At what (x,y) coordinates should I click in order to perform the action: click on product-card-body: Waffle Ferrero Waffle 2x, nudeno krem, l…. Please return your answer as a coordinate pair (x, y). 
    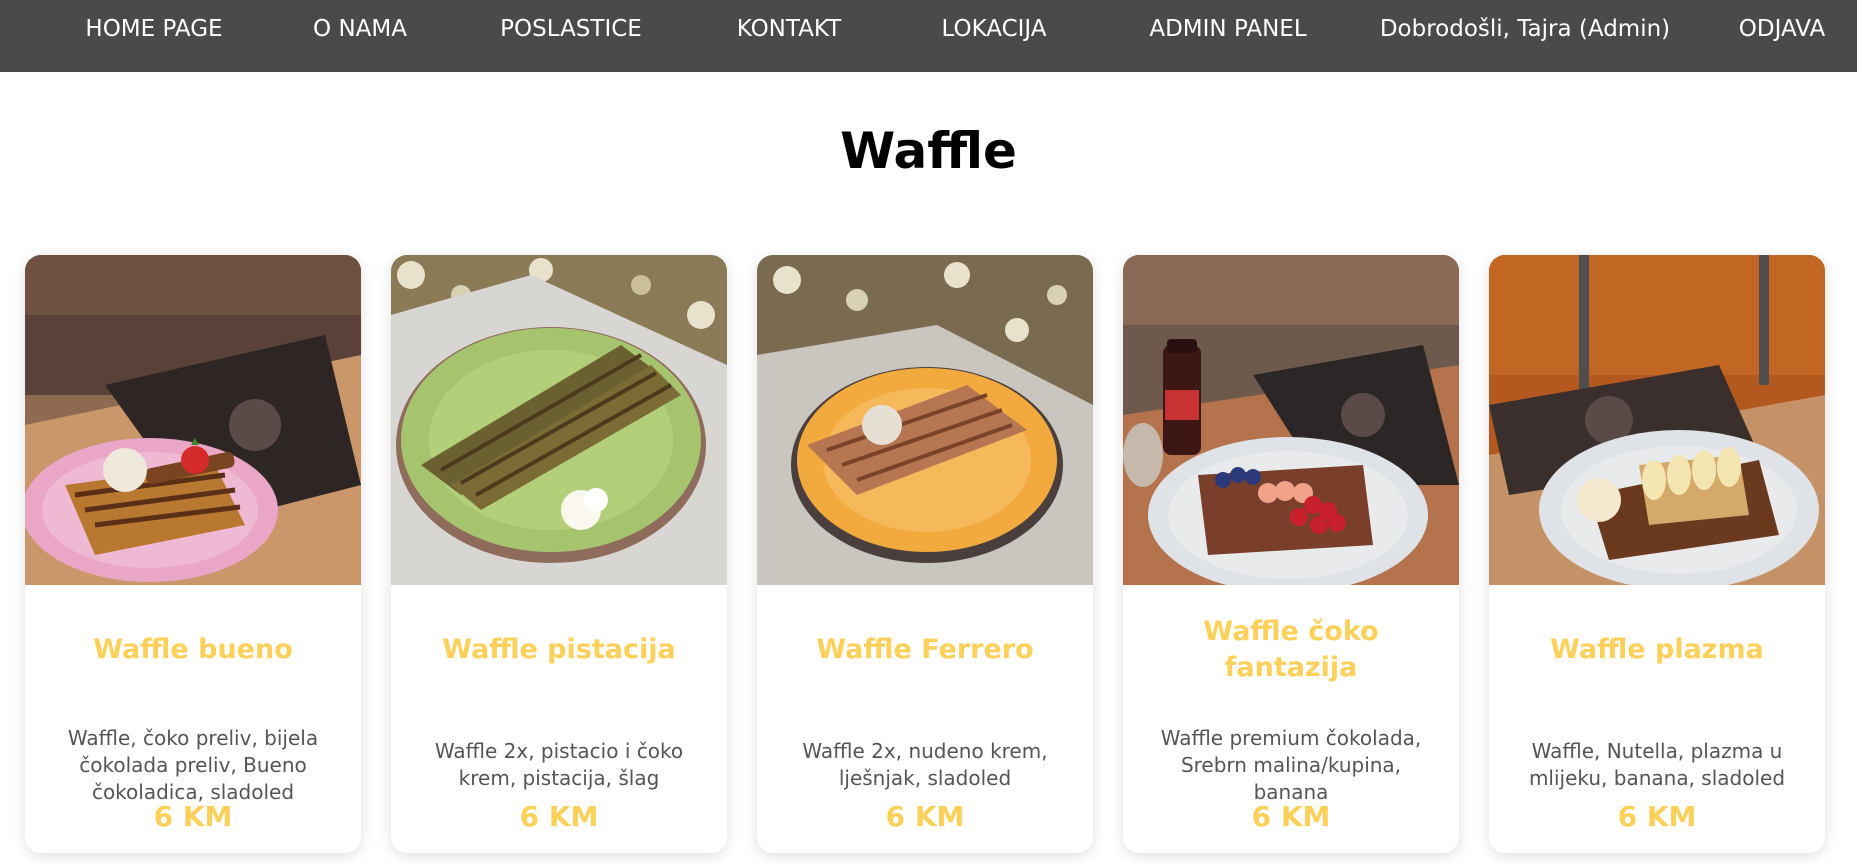
    Looking at the image, I should click on (925, 719).